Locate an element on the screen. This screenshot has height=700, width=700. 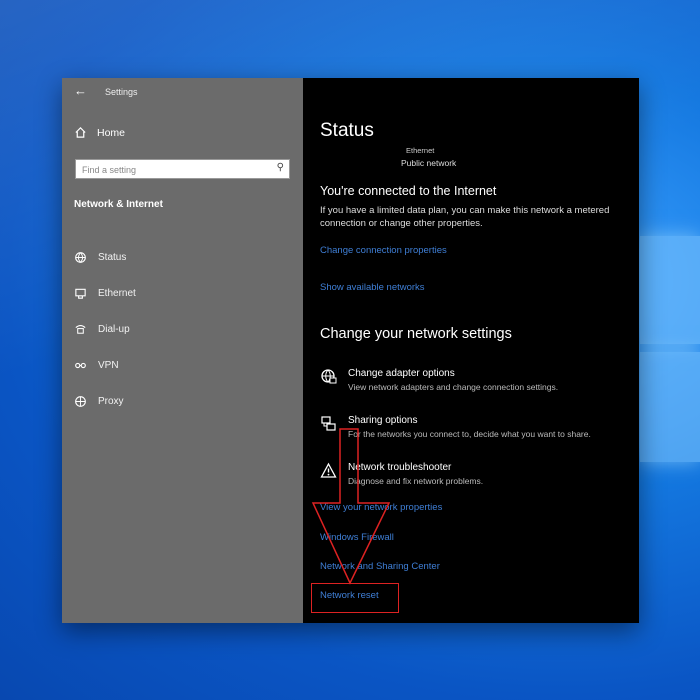
home-label: Home is located at coordinates (111, 132).